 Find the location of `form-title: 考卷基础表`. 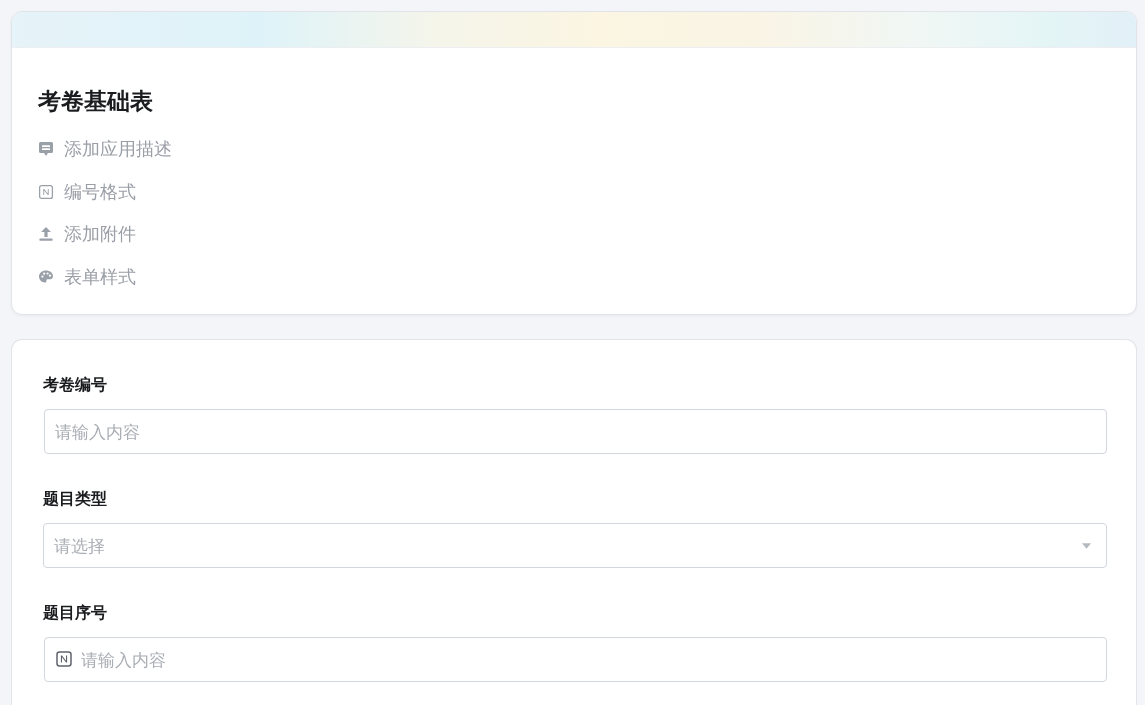

form-title: 考卷基础表 is located at coordinates (95, 101).